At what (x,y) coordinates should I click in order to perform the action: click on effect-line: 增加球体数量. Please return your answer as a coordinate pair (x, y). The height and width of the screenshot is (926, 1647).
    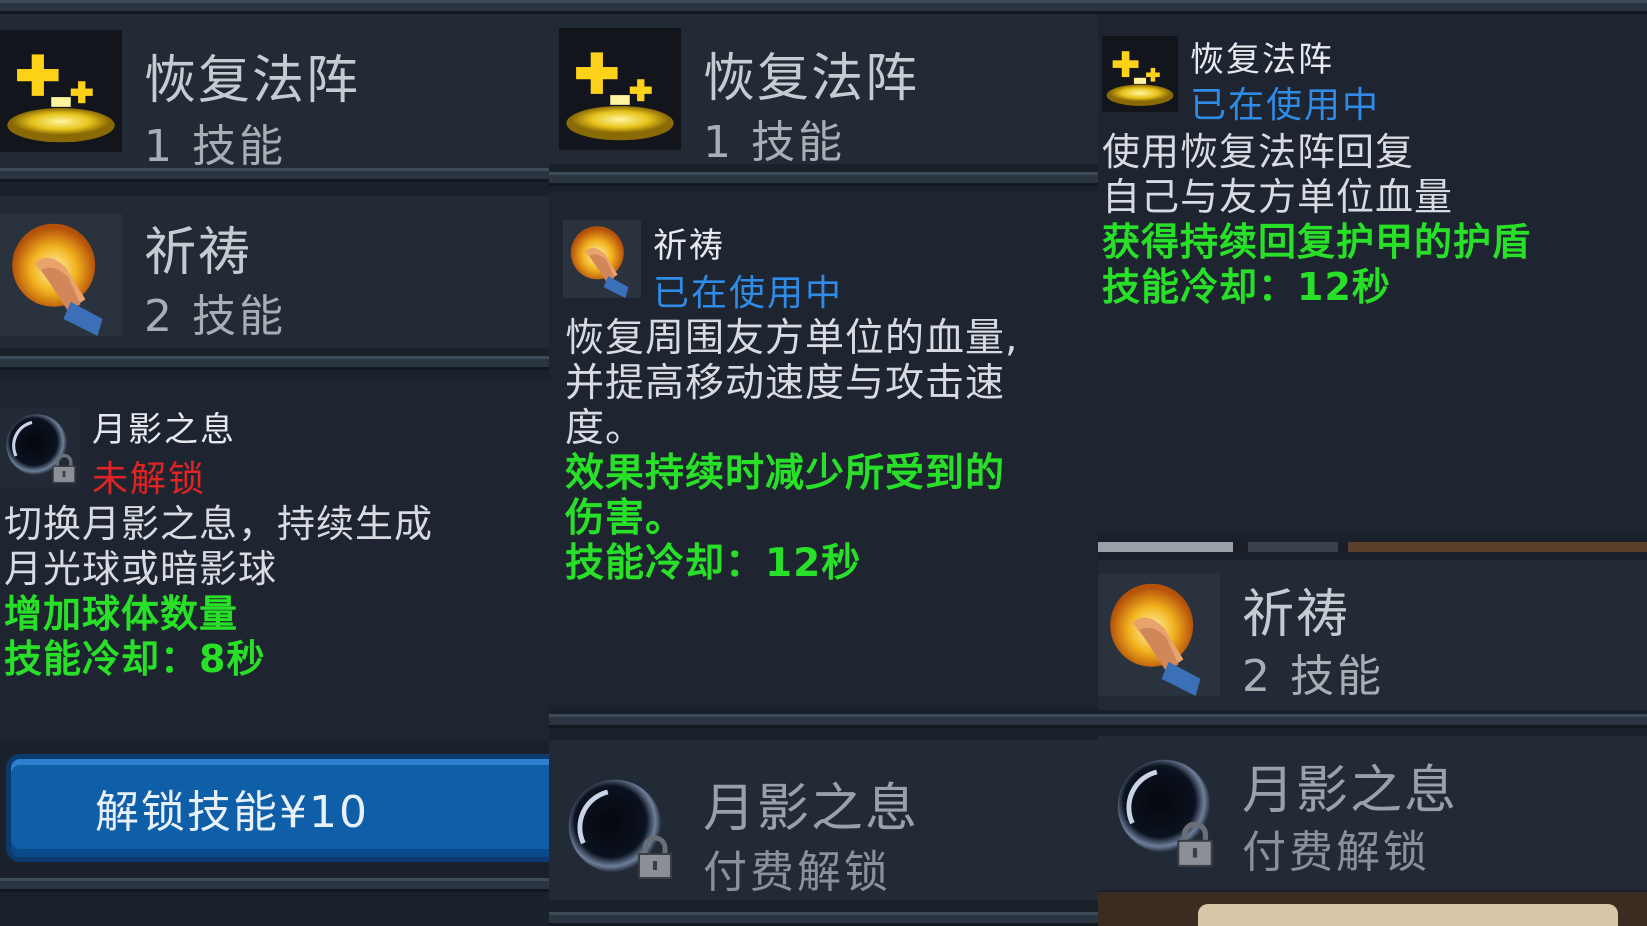
    Looking at the image, I should click on (121, 614).